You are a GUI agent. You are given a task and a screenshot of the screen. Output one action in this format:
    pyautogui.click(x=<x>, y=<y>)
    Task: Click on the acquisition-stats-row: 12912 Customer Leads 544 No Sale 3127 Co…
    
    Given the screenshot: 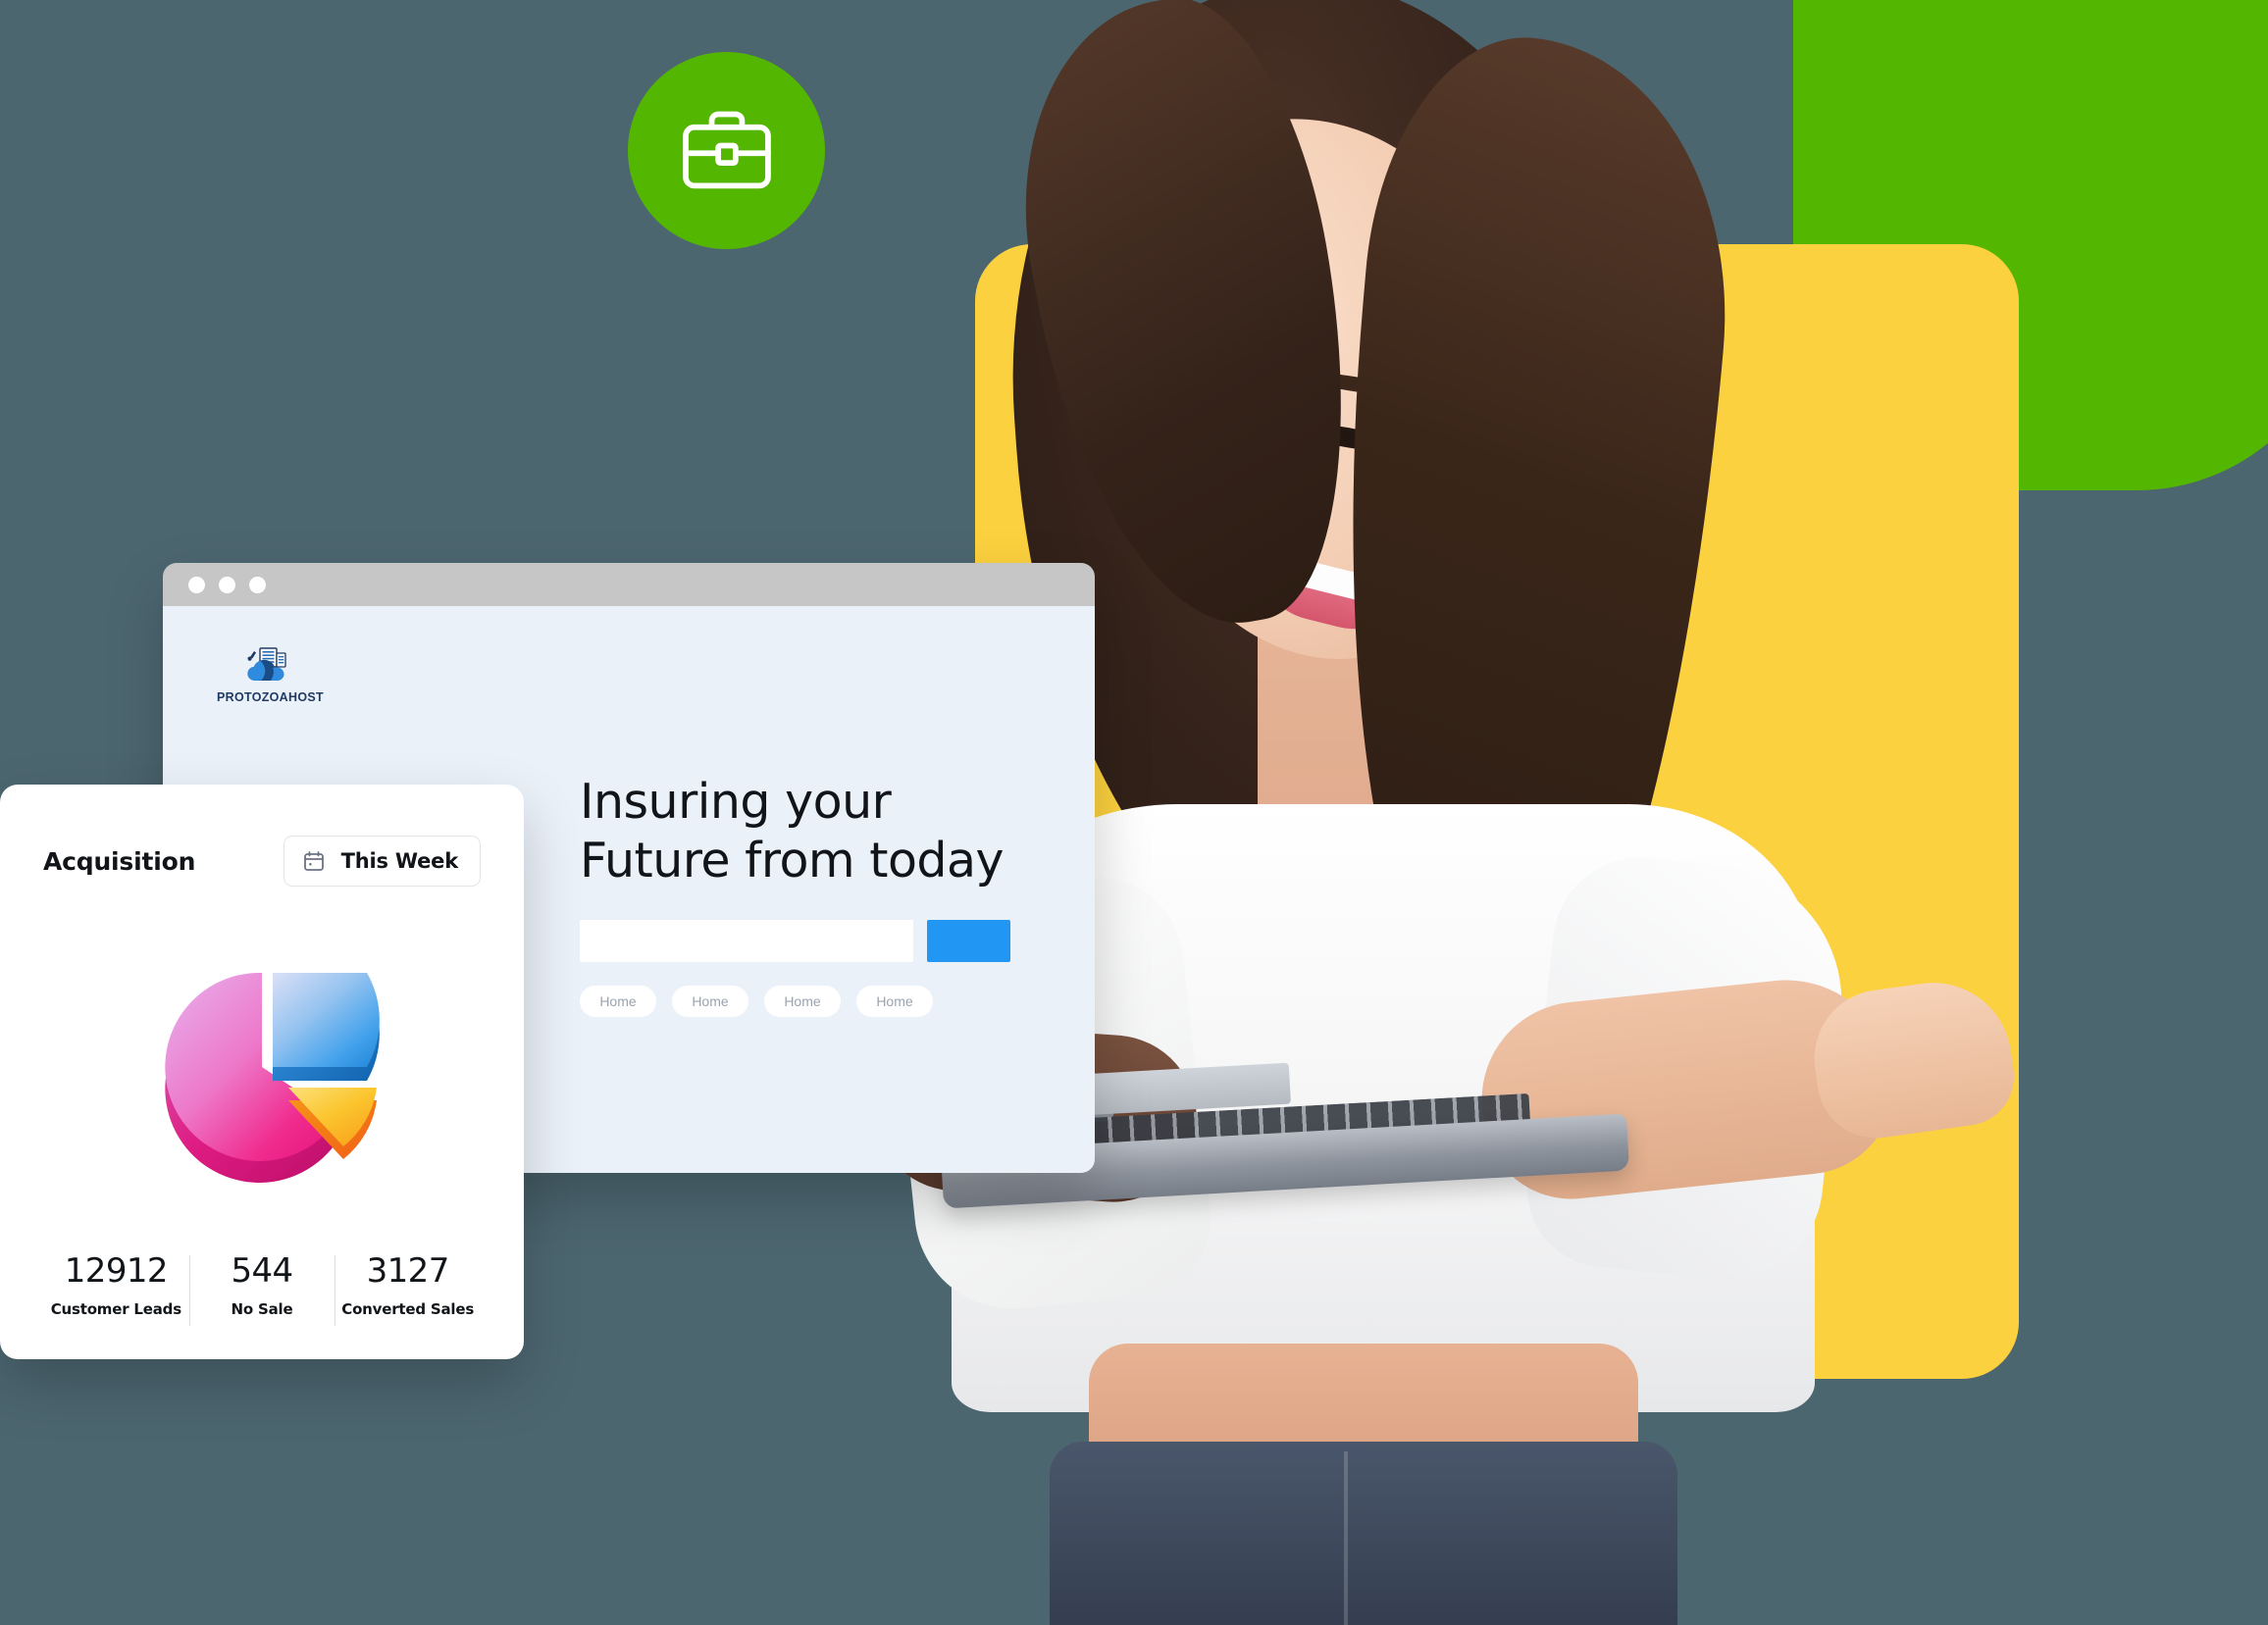 What is the action you would take?
    pyautogui.click(x=262, y=1305)
    